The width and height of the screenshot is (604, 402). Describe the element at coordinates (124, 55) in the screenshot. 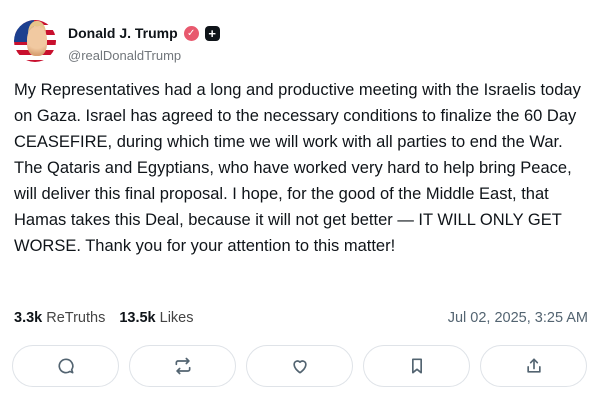

I see `author-handle: @realDonaldTrump` at that location.